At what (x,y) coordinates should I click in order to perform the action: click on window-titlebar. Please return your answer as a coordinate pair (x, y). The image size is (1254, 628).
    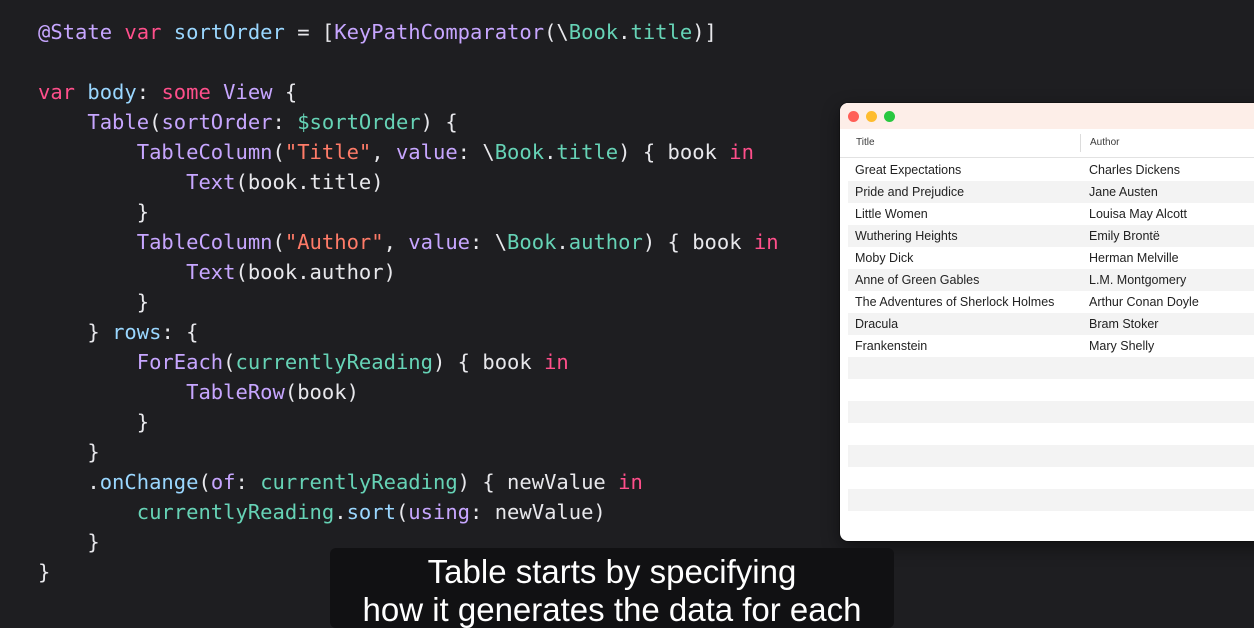
    Looking at the image, I should click on (1047, 116).